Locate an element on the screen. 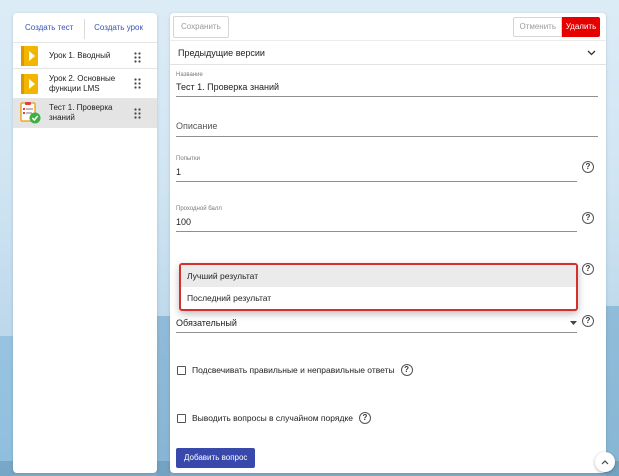 The width and height of the screenshot is (619, 476). description-underline is located at coordinates (387, 136).